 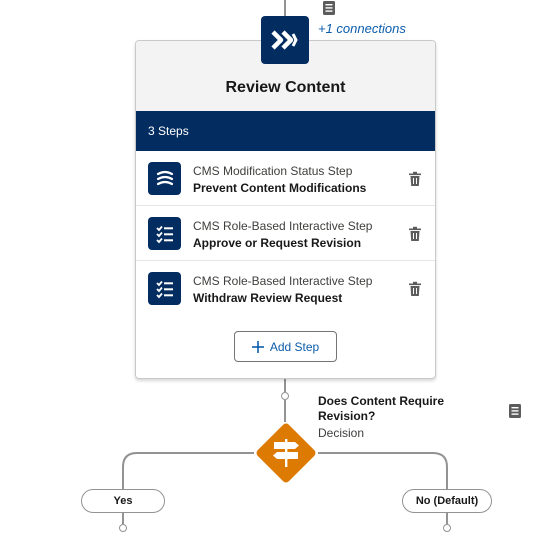 What do you see at coordinates (285, 131) in the screenshot?
I see `steps-count-bar: 3 Steps` at bounding box center [285, 131].